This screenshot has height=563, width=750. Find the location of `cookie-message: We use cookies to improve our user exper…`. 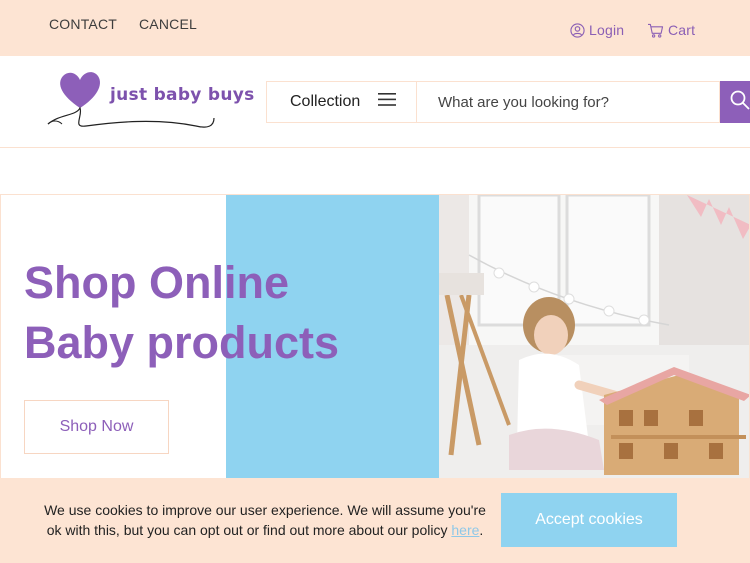

cookie-message: We use cookies to improve our user exper… is located at coordinates (265, 520).